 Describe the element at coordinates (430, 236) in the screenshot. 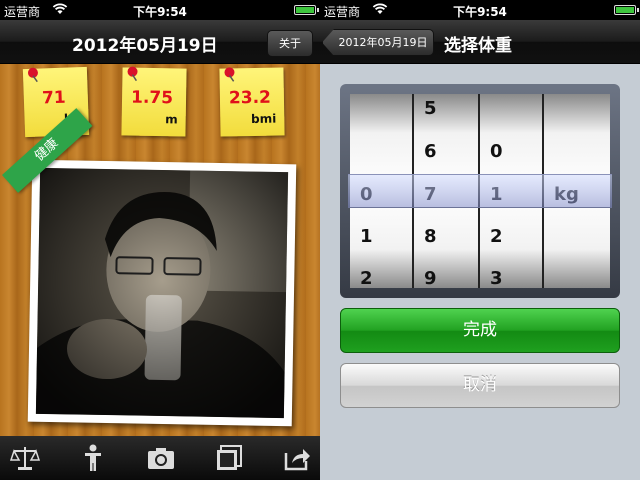

I see `picker-value: 8` at that location.